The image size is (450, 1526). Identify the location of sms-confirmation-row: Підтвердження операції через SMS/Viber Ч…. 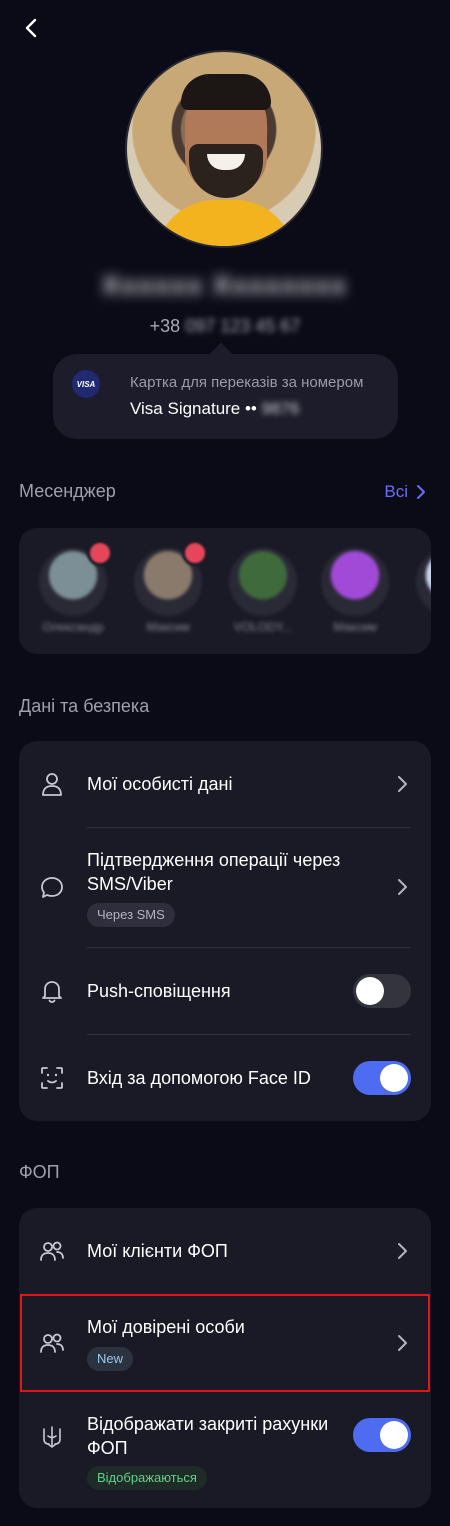
(225, 887).